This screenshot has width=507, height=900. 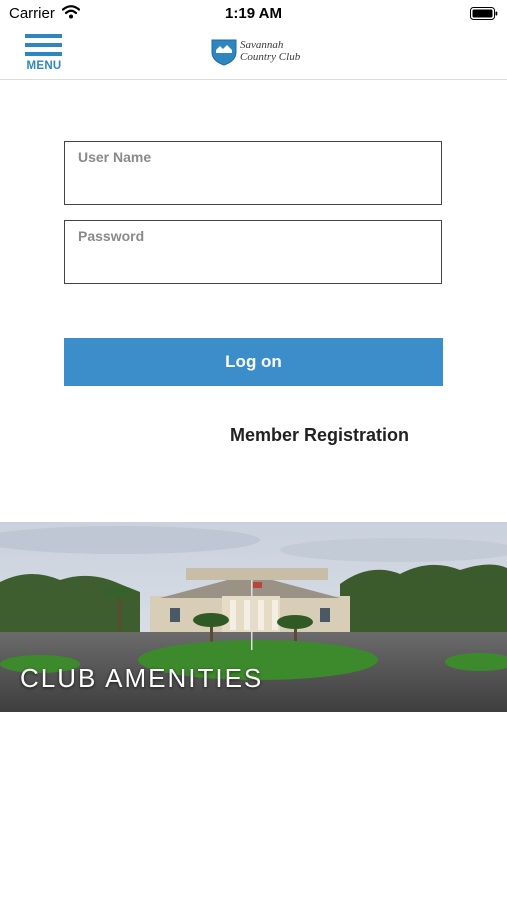 I want to click on menu-button: MENU, so click(x=44, y=54).